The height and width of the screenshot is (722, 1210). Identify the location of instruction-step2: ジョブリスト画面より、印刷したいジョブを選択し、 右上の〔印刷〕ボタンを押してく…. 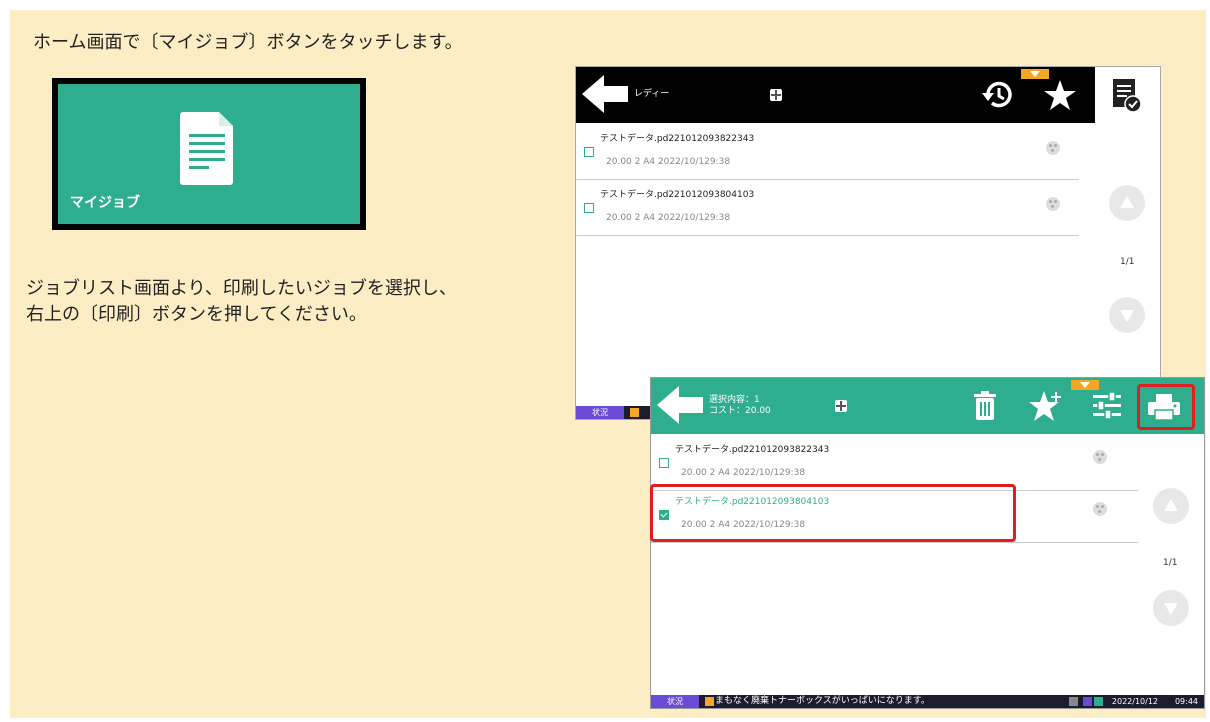
(241, 302).